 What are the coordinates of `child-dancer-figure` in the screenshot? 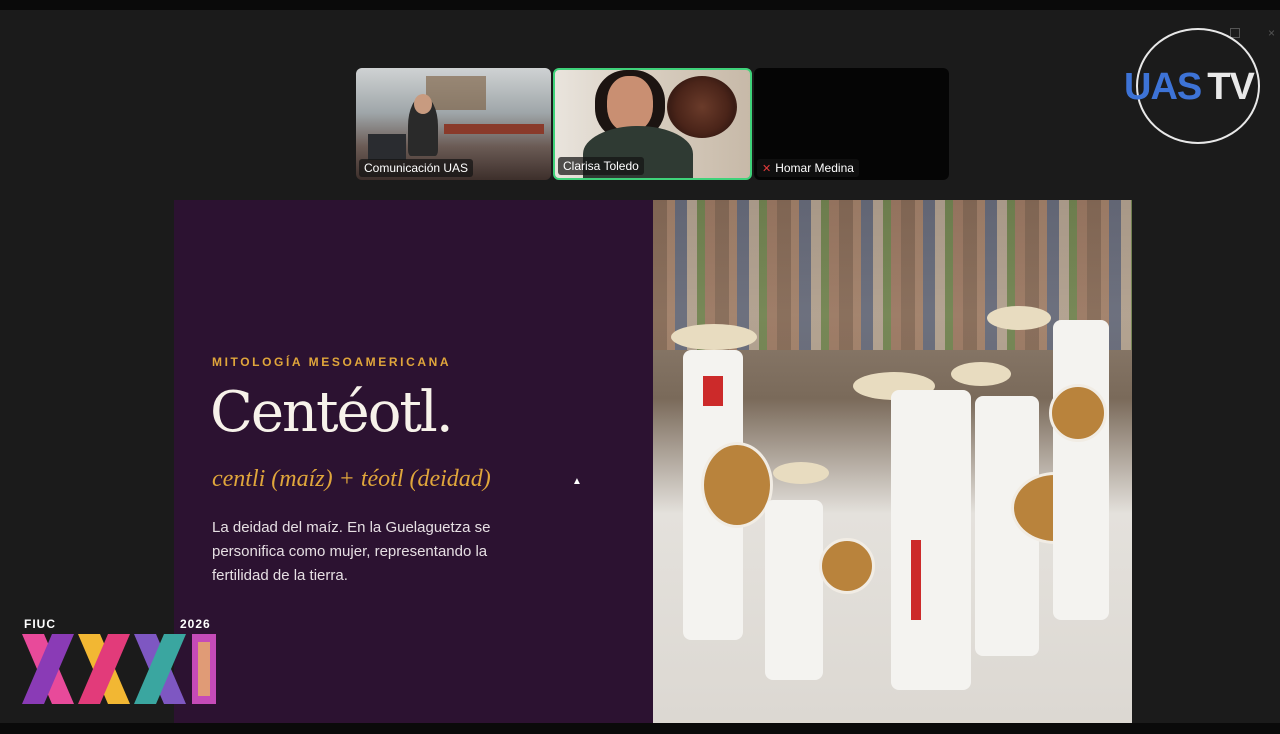 It's located at (794, 590).